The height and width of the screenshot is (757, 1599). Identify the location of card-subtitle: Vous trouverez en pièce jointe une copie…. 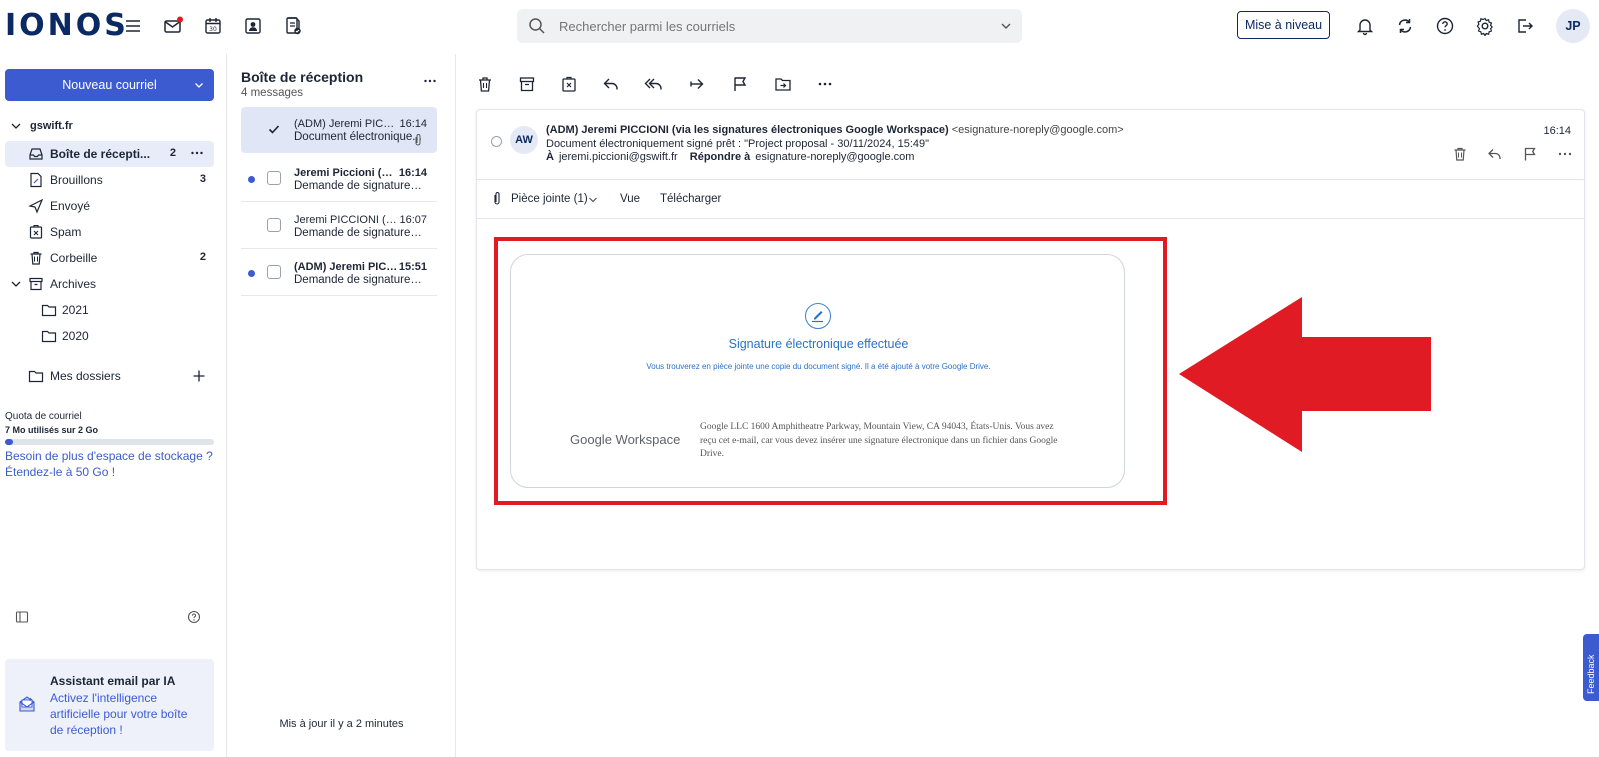
(818, 366).